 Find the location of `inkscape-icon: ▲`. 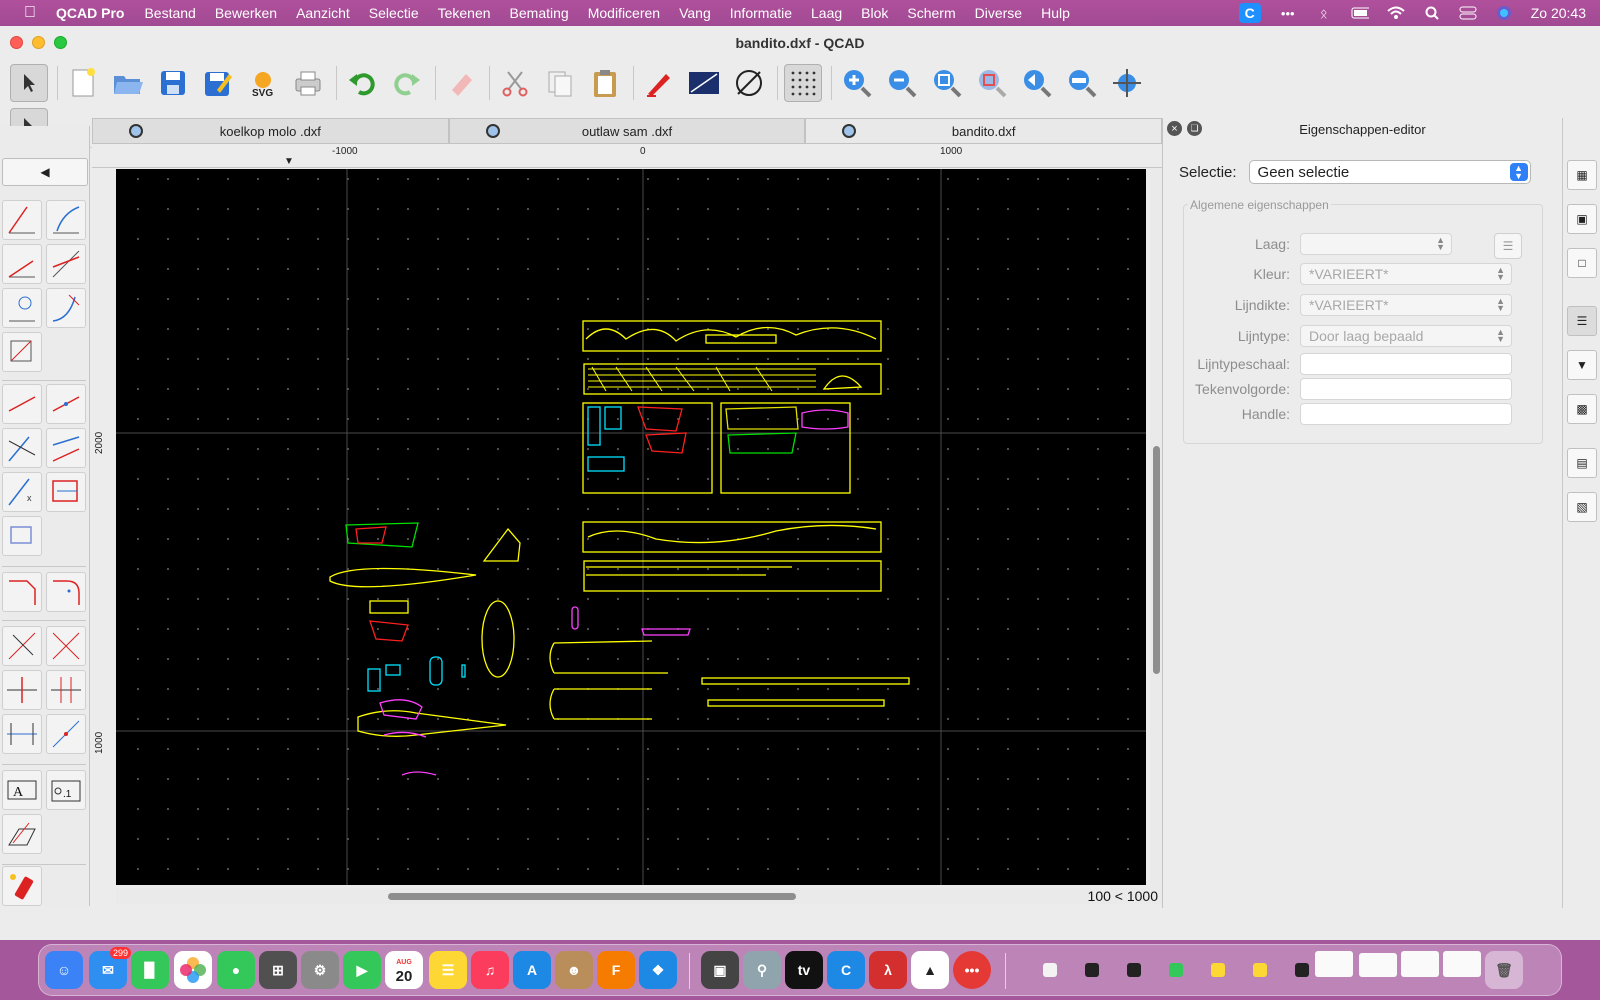

inkscape-icon: ▲ is located at coordinates (930, 970).